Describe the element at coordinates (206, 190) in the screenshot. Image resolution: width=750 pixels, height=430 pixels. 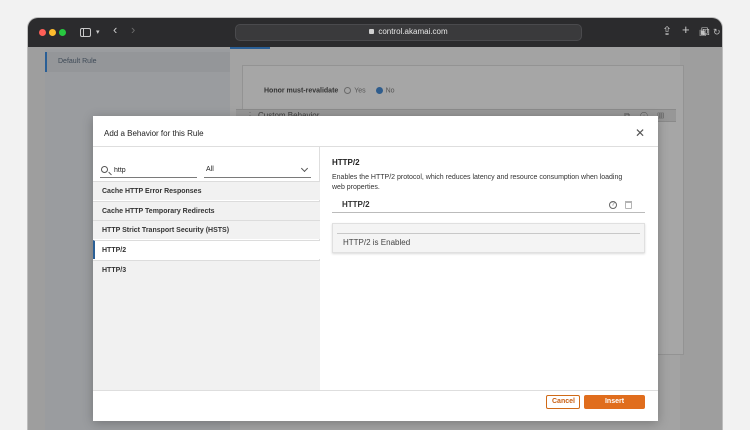
I see `list-item: Cache HTTP Error Responses` at that location.